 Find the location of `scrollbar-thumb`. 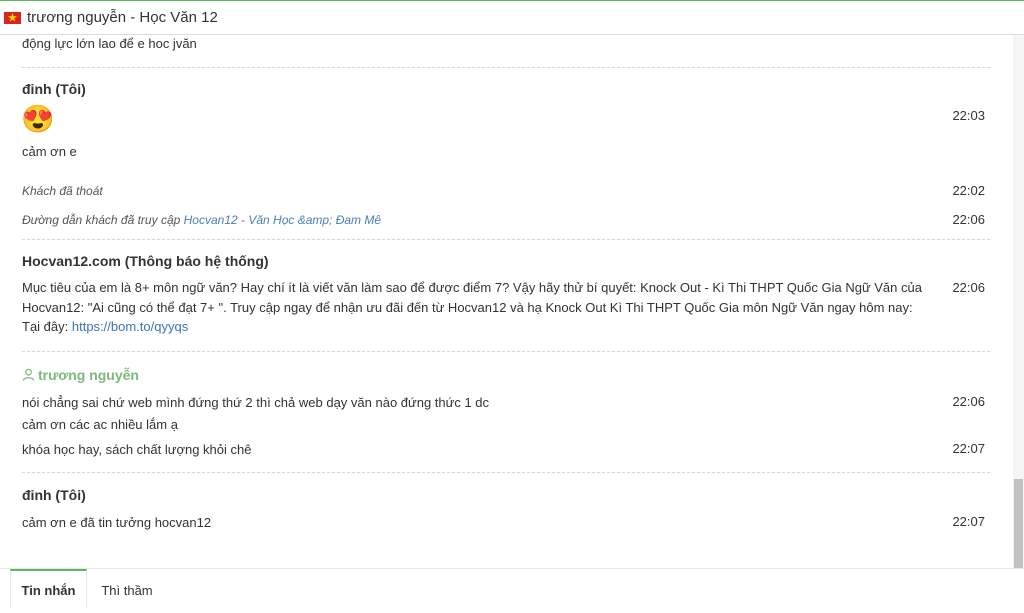

scrollbar-thumb is located at coordinates (1018, 523).